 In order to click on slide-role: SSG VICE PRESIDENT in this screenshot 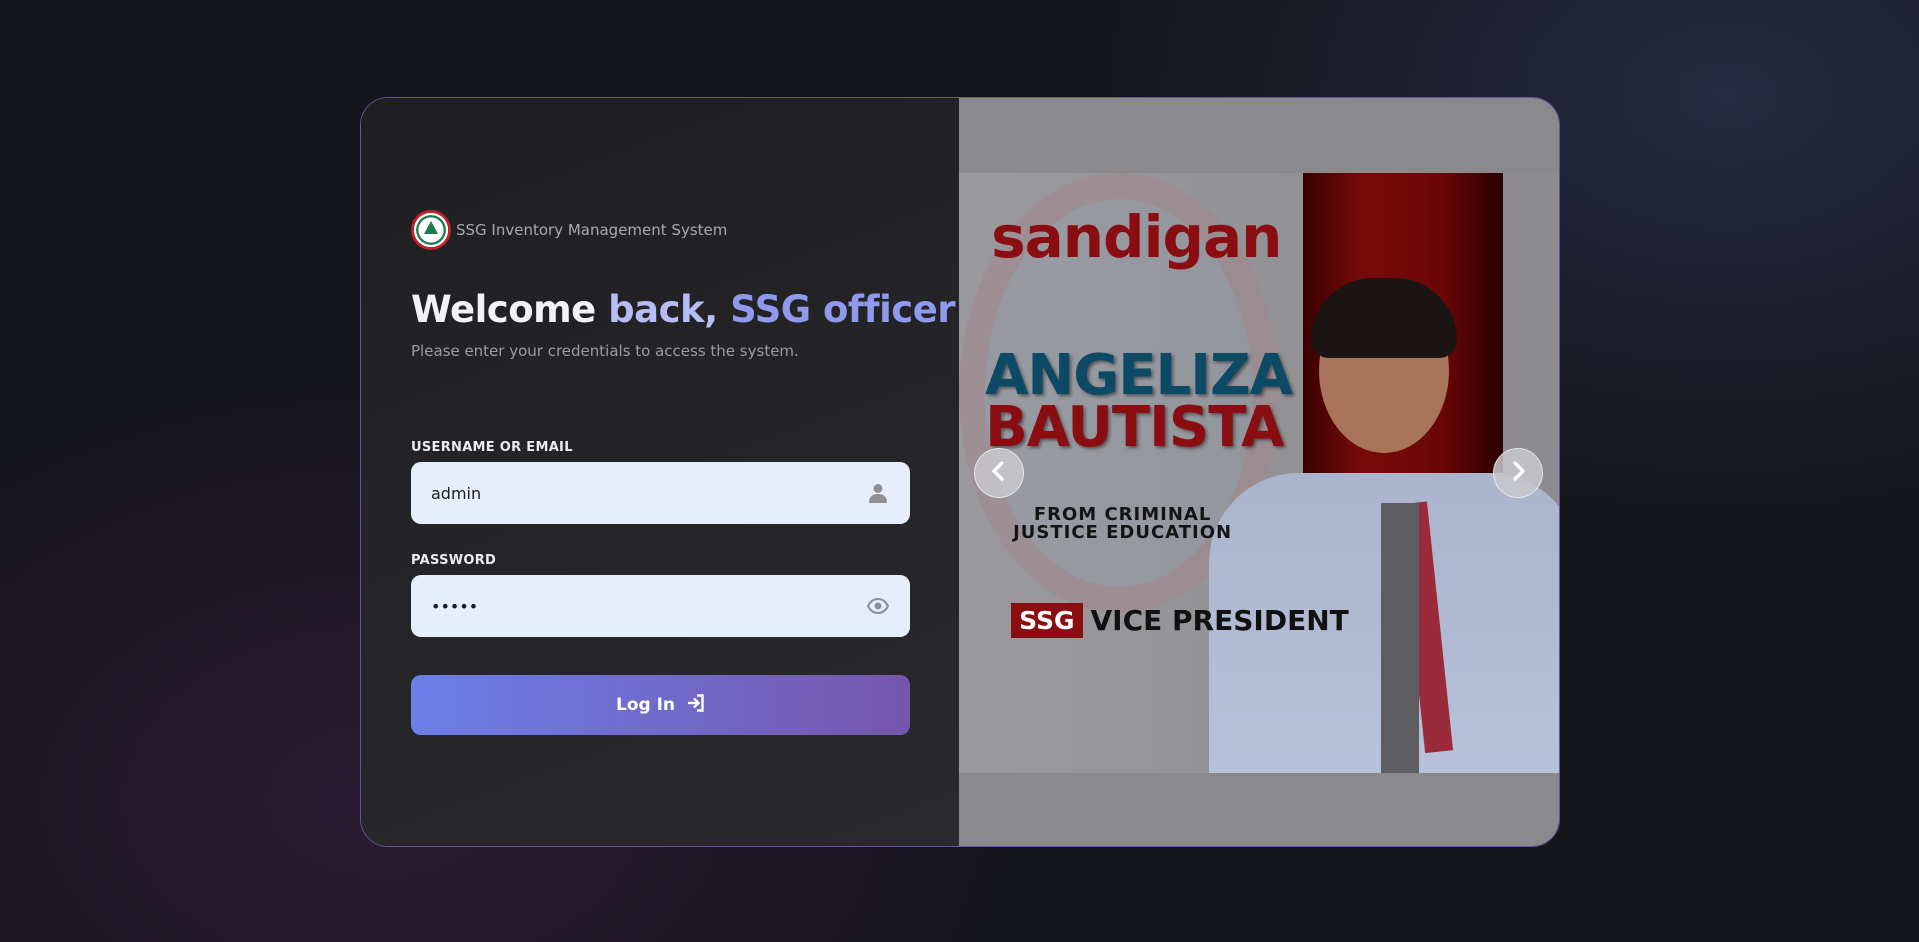, I will do `click(1180, 620)`.